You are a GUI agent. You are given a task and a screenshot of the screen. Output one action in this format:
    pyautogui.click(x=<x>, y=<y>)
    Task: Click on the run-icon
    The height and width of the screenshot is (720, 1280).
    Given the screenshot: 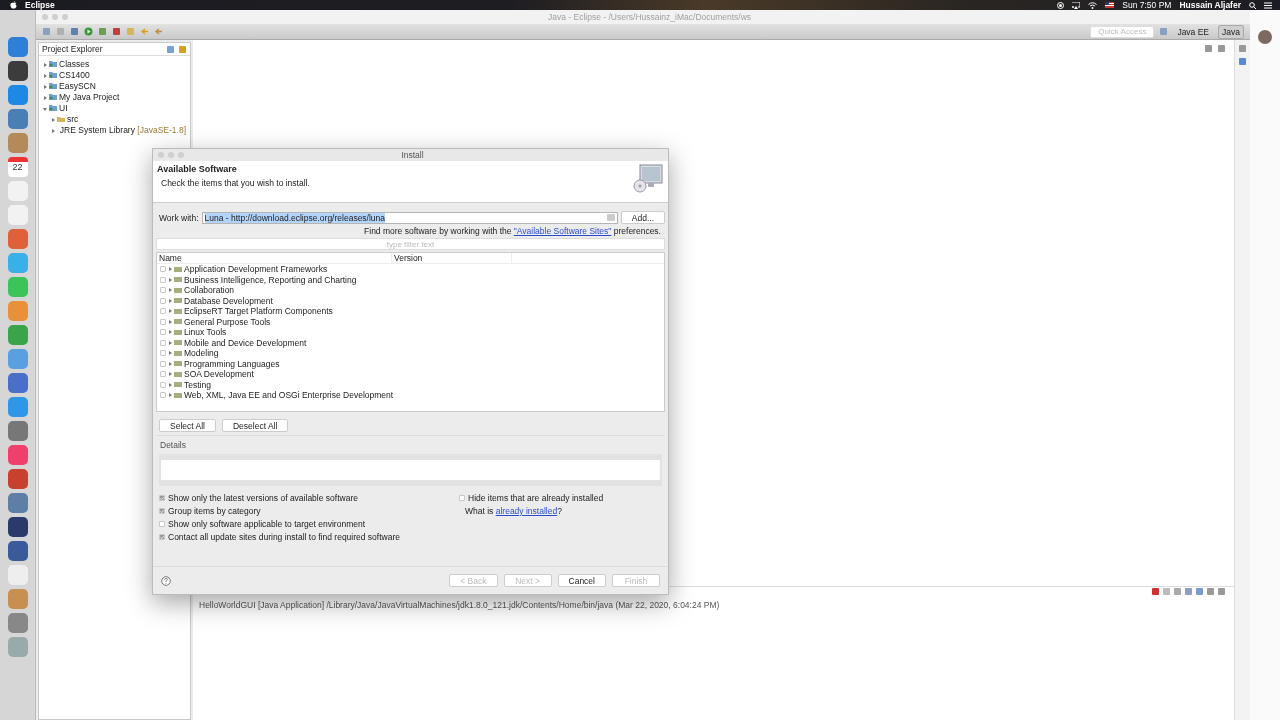 What is the action you would take?
    pyautogui.click(x=88, y=31)
    